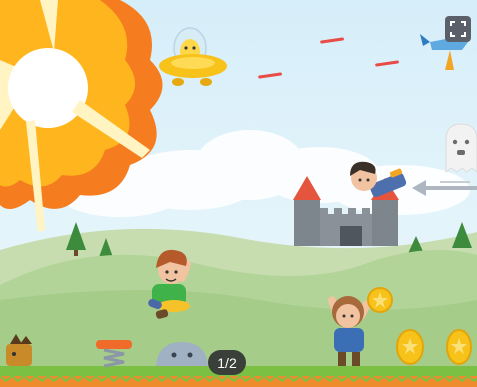 This screenshot has width=477, height=387. What do you see at coordinates (461, 148) in the screenshot?
I see `ghost-icon` at bounding box center [461, 148].